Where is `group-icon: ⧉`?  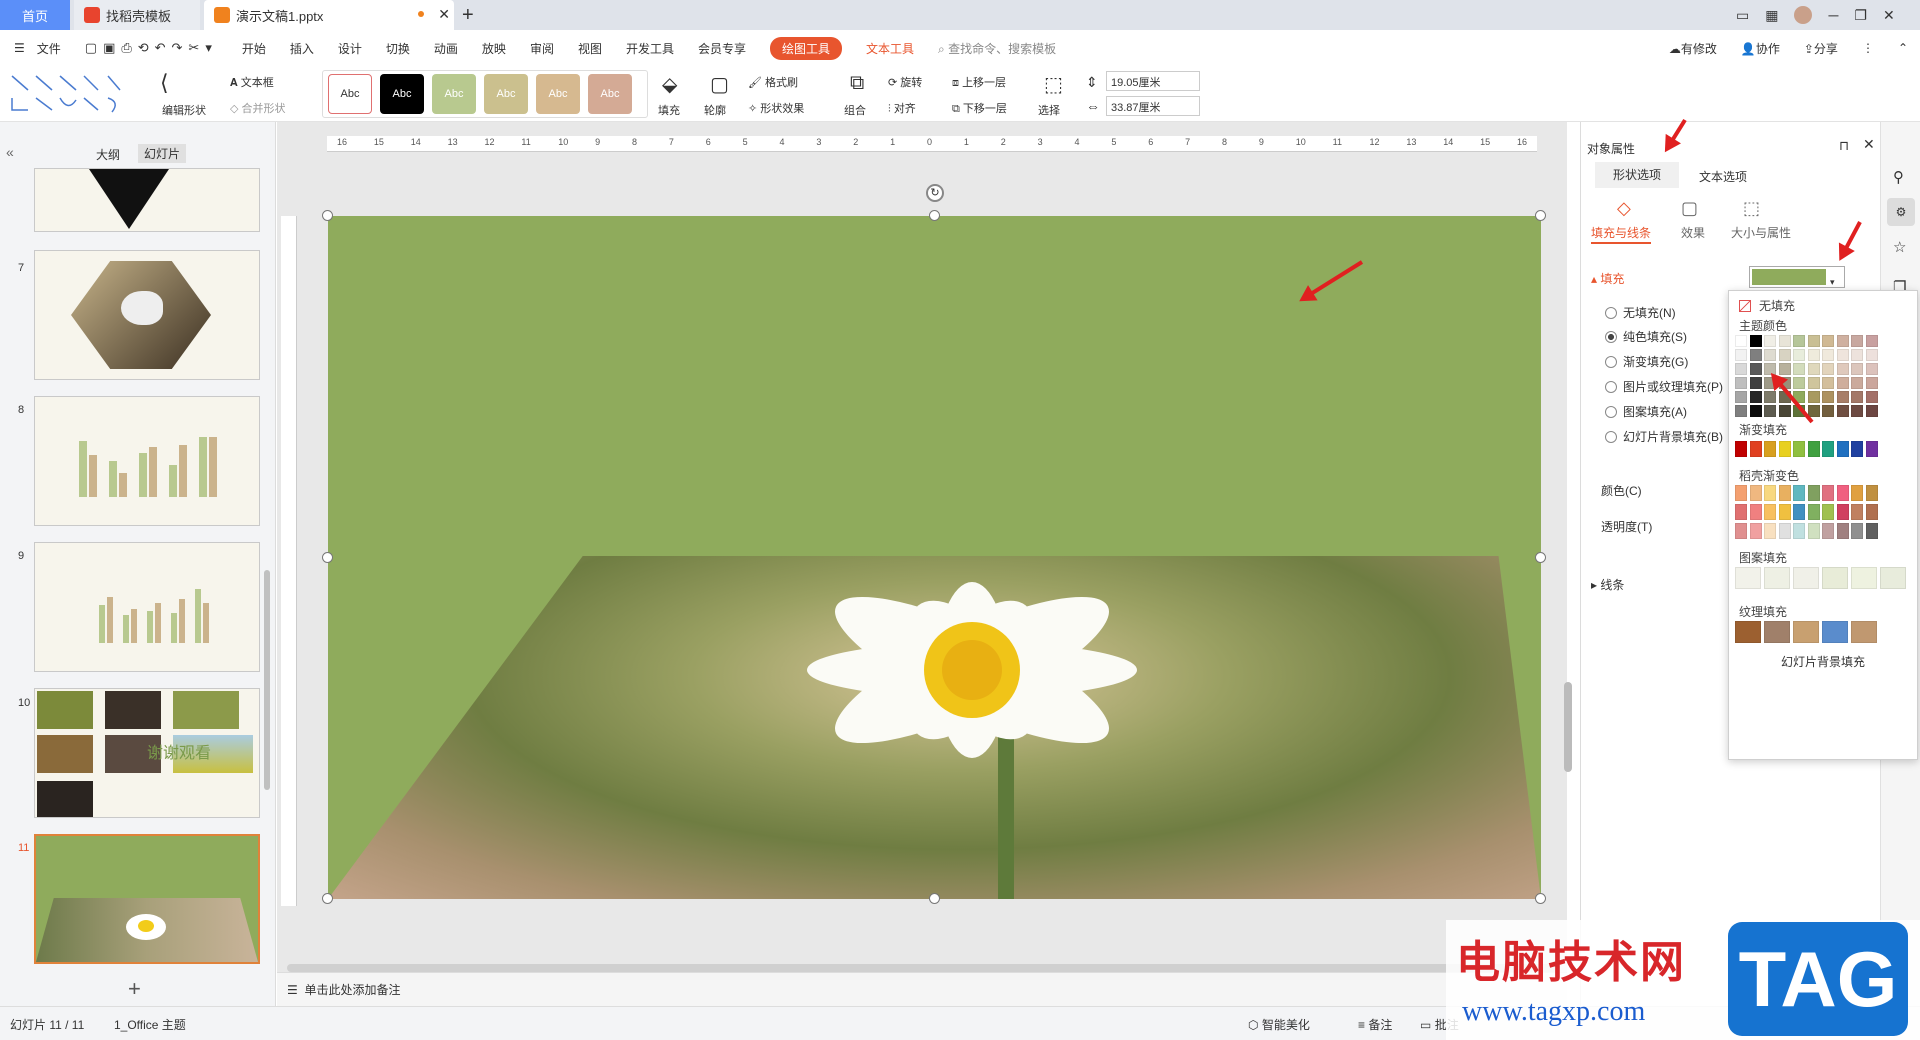 group-icon: ⧉ is located at coordinates (857, 83).